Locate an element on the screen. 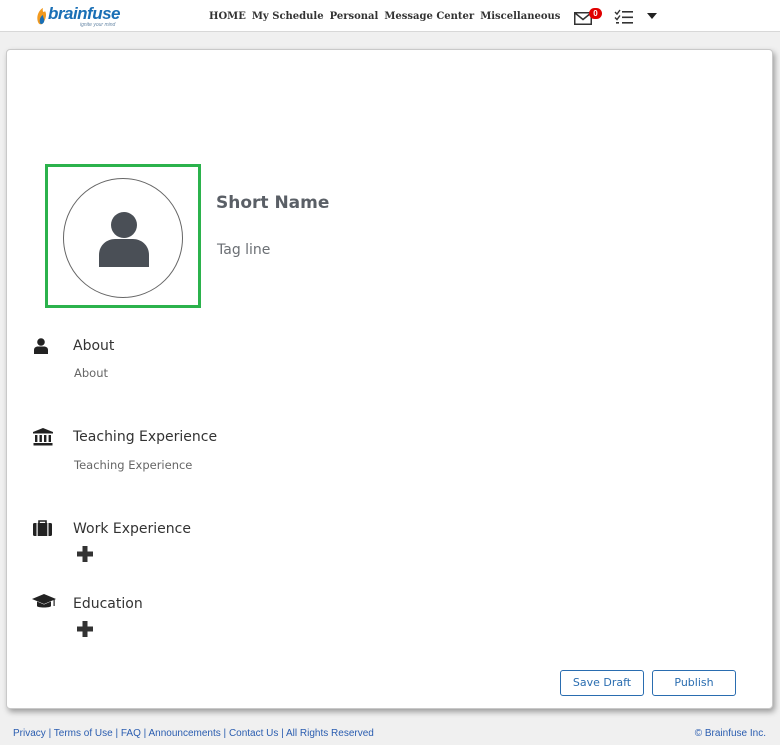  avatar is located at coordinates (123, 238).